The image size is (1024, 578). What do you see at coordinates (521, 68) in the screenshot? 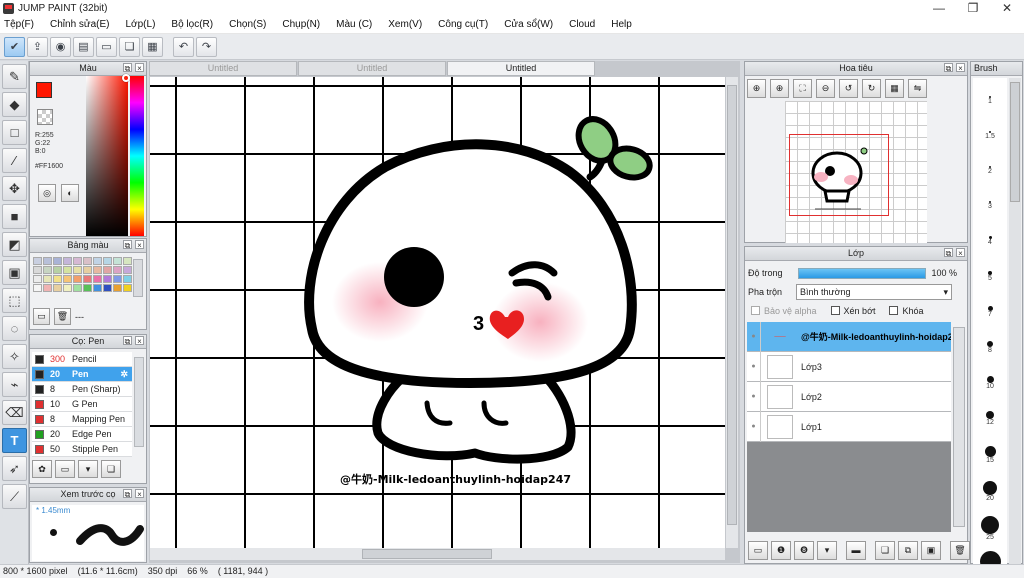
I see `tab-untitled-3: Untitled` at bounding box center [521, 68].